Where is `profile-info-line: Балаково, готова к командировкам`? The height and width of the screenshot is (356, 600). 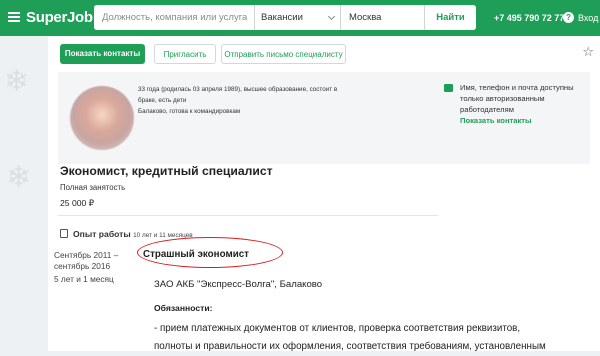
profile-info-line: Балаково, готова к командировкам is located at coordinates (189, 111).